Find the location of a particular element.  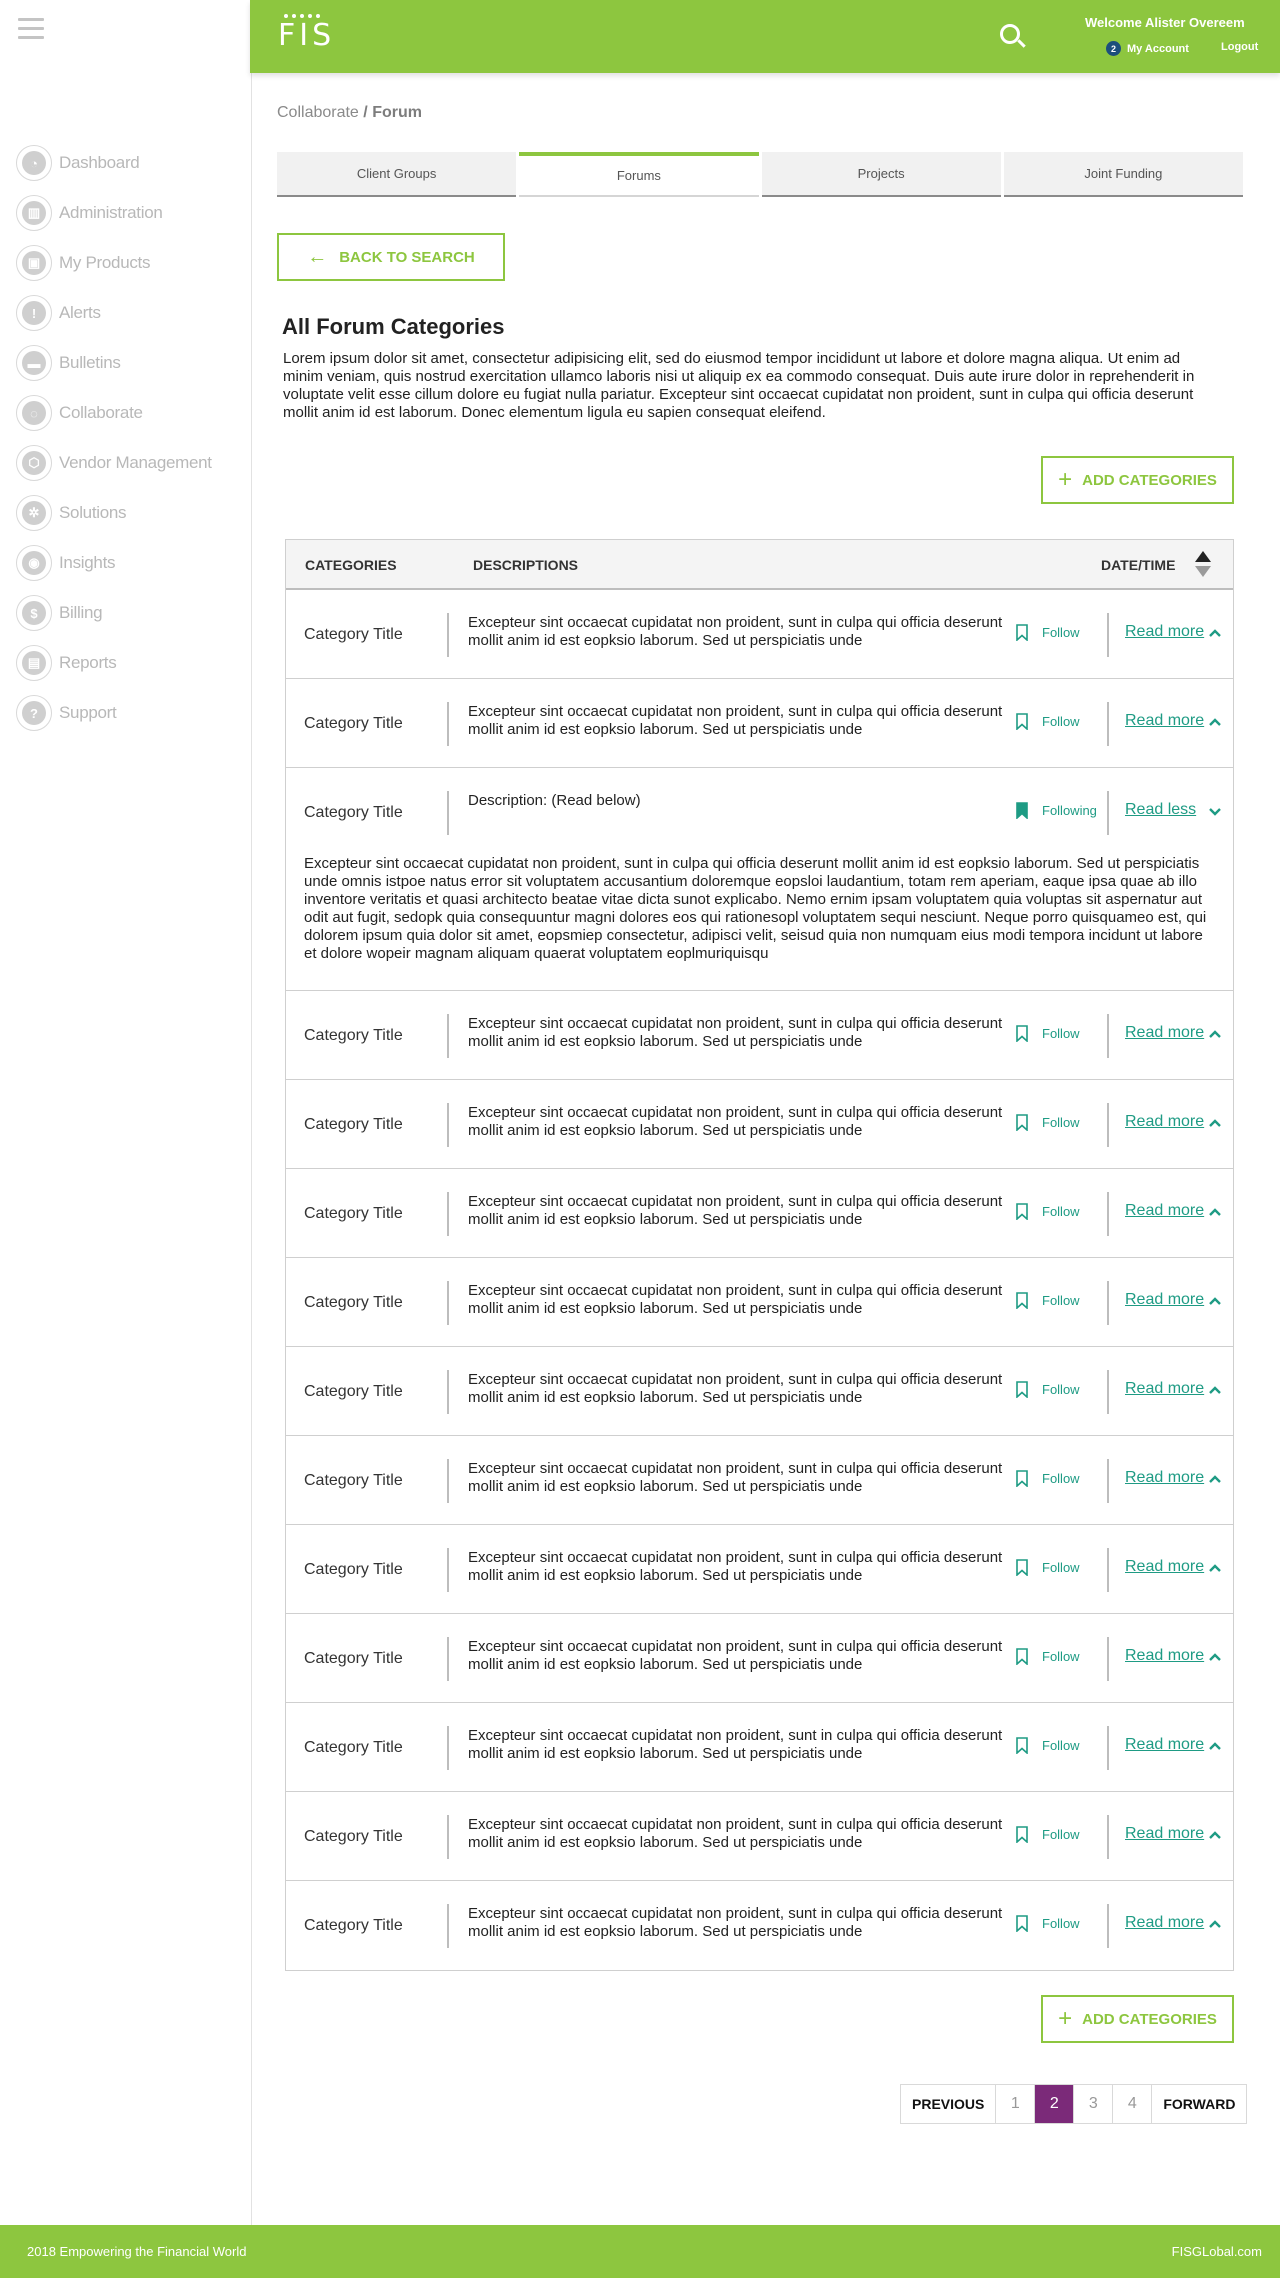

add-categories-button-bottom: + ADD CATEGORIES is located at coordinates (1137, 2019).